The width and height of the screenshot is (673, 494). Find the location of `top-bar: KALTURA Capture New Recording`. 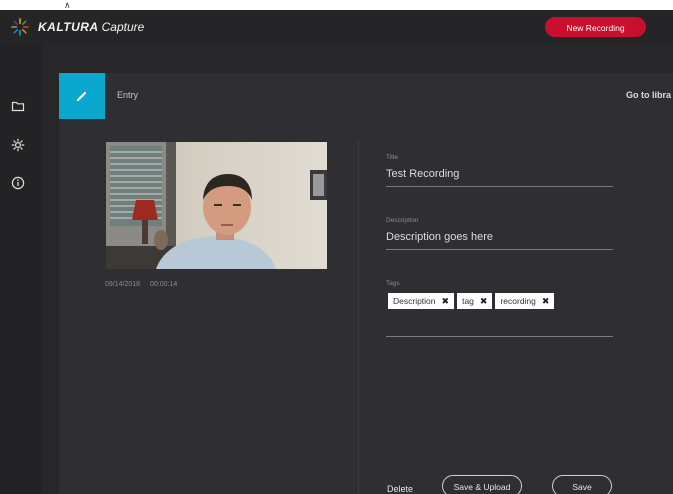

top-bar: KALTURA Capture New Recording is located at coordinates (336, 27).